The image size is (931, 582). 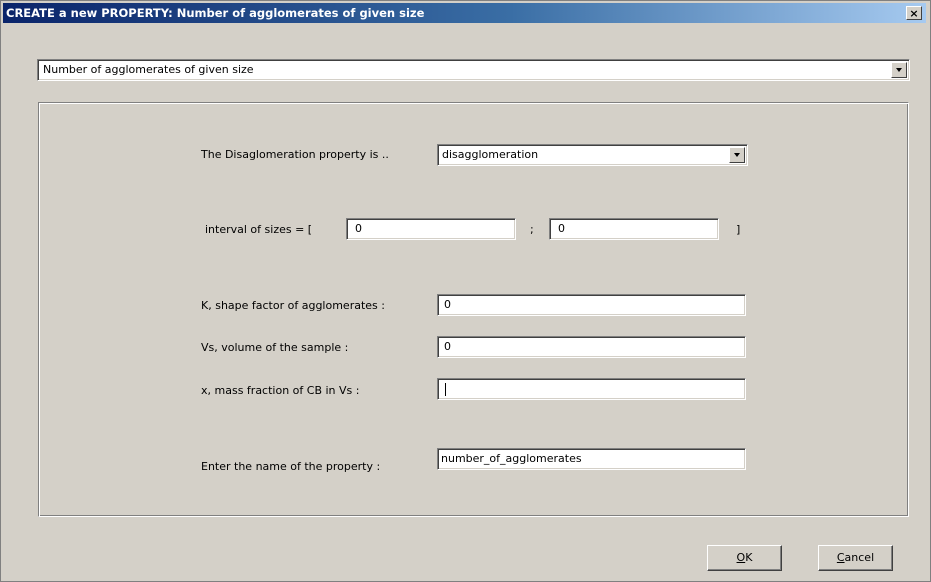 I want to click on cancel-button: Cancel, so click(x=855, y=558).